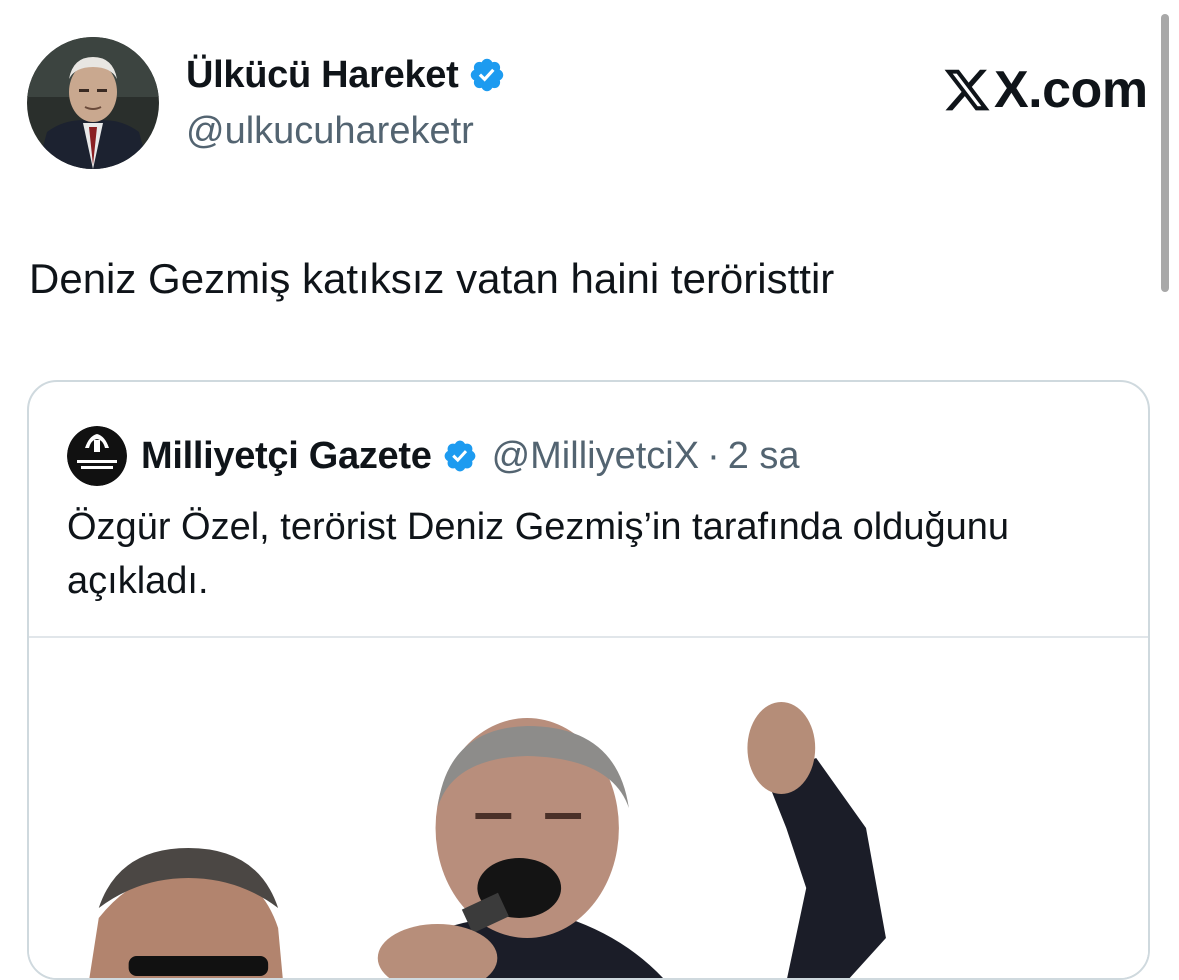 This screenshot has height=980, width=1179. I want to click on quoted-author-avatar, so click(97, 456).